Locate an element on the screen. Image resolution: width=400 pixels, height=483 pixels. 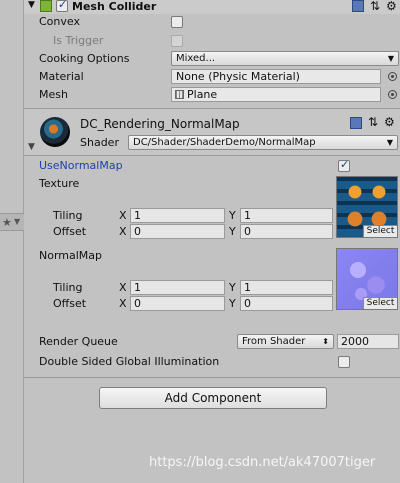
normalmap-label: NormalMap is located at coordinates (71, 255).